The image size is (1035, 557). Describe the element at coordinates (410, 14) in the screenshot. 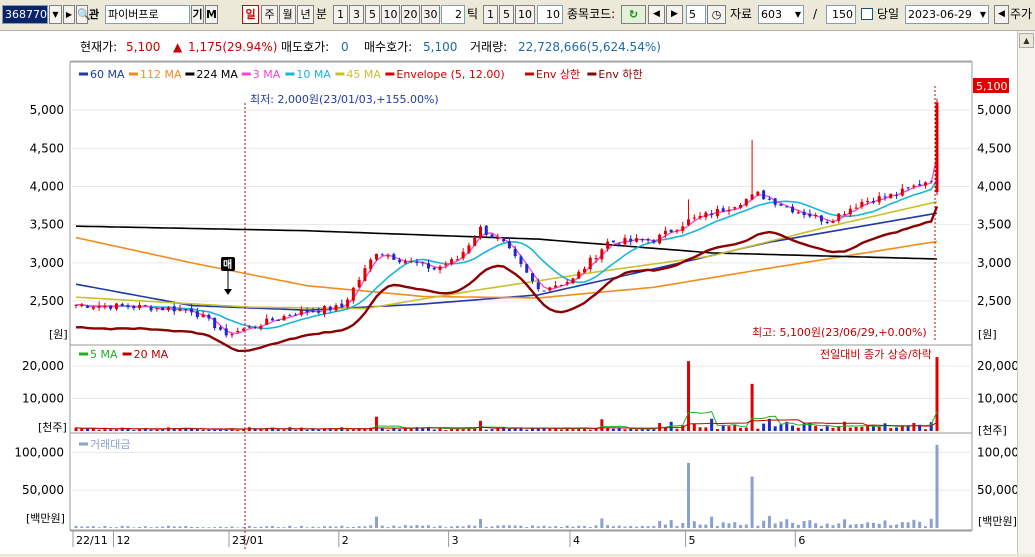

I see `interval-20-button: 20` at that location.